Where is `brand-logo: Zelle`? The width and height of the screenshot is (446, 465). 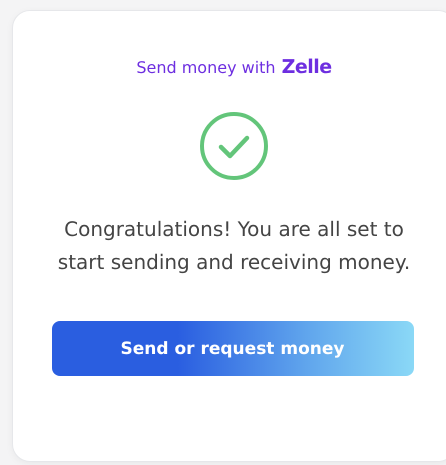 brand-logo: Zelle is located at coordinates (307, 67).